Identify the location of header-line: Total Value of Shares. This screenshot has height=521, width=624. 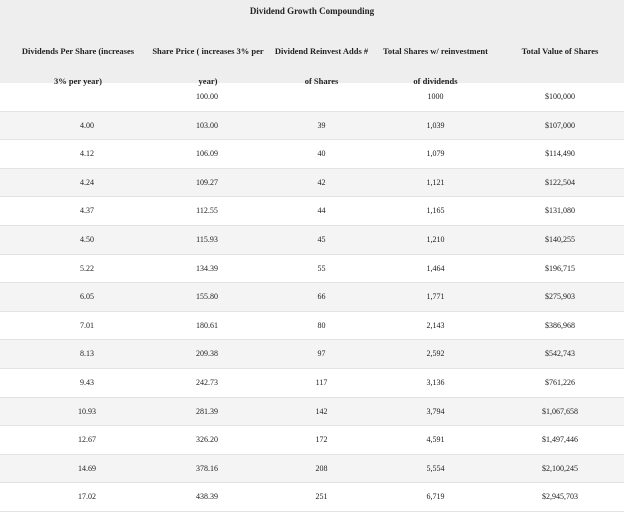
(560, 51).